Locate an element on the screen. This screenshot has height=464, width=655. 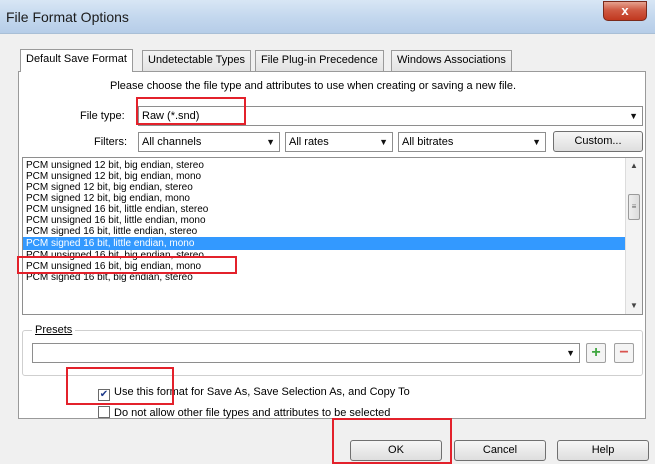
close-button: x is located at coordinates (625, 11).